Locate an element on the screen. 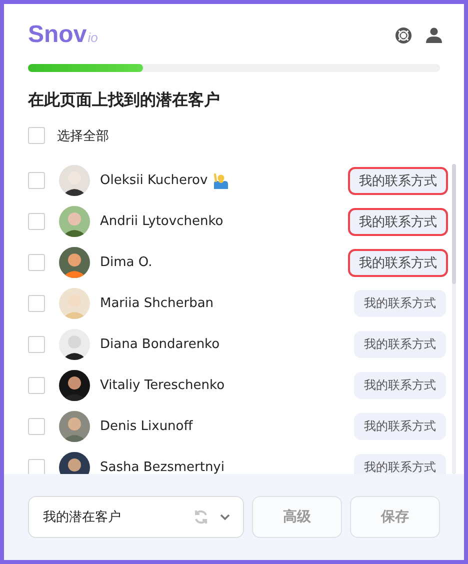 This screenshot has height=564, width=468. prospect-name: Denis Lixunoff is located at coordinates (146, 426).